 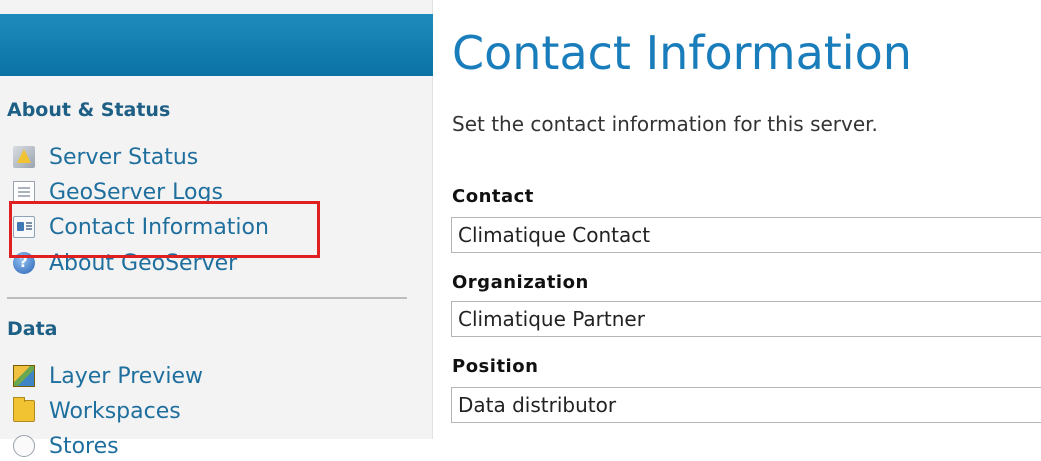 I want to click on sidebar-item-server-status: Server Status, so click(x=105, y=157).